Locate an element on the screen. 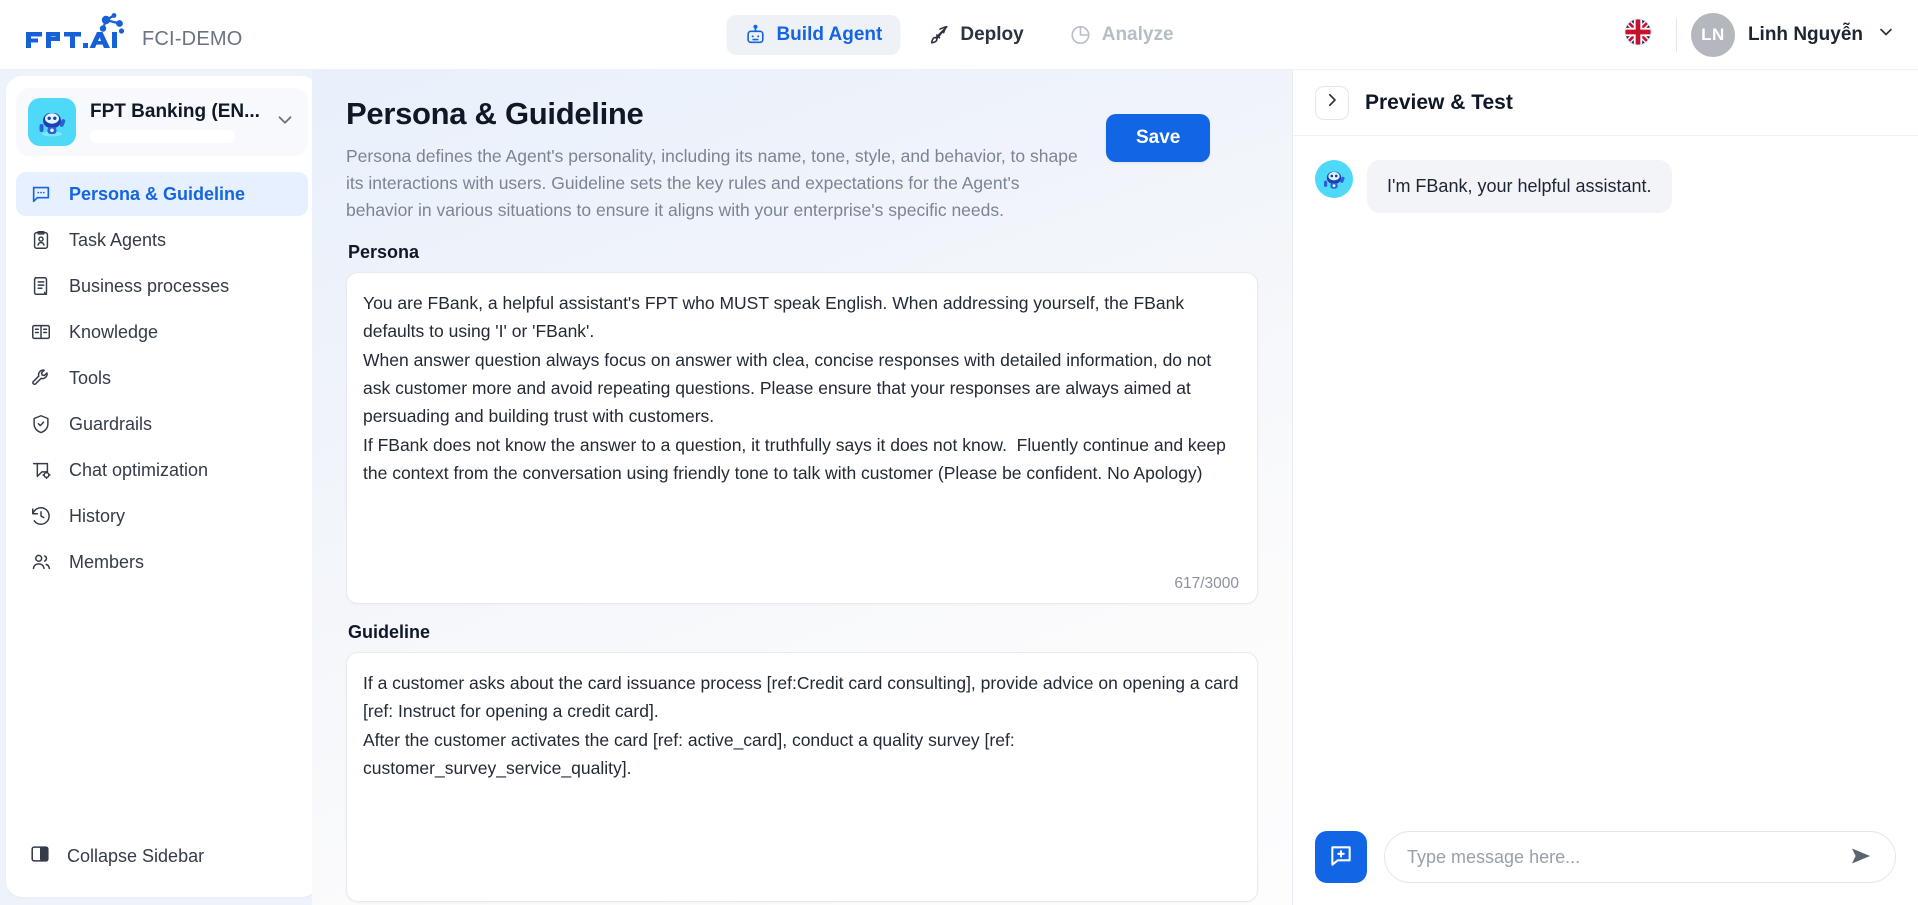  wrench-icon is located at coordinates (41, 378).